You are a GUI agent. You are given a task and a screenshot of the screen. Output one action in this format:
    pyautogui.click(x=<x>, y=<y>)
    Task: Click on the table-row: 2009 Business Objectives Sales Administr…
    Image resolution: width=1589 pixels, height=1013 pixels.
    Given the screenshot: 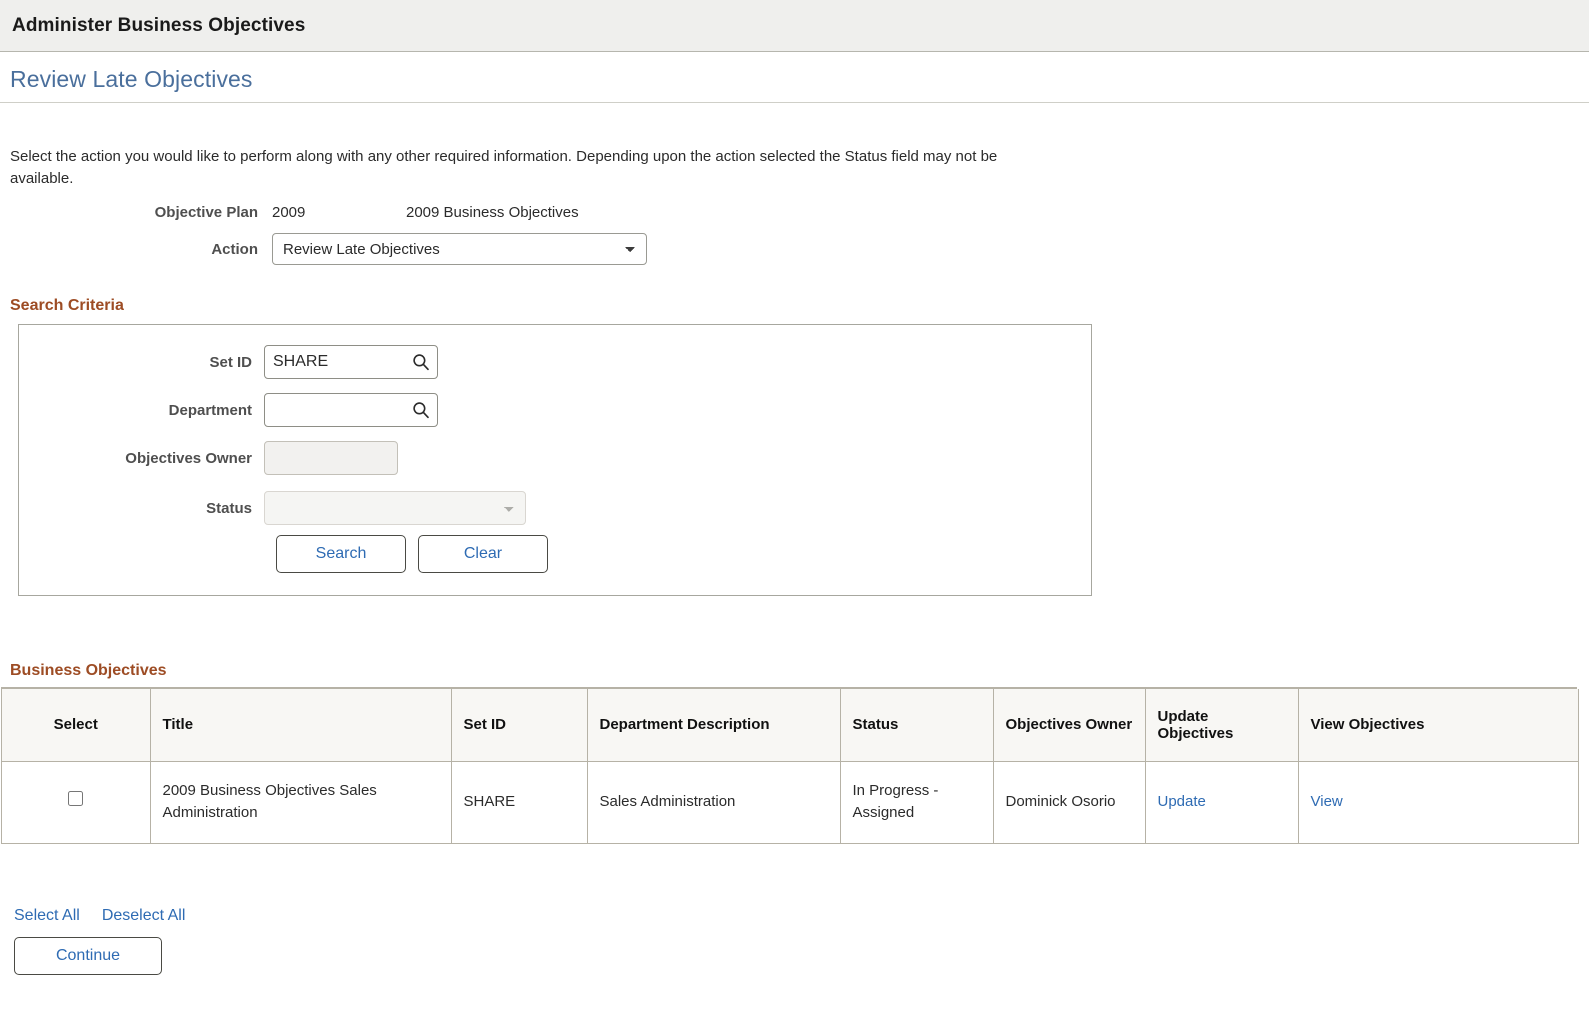 What is the action you would take?
    pyautogui.click(x=790, y=802)
    